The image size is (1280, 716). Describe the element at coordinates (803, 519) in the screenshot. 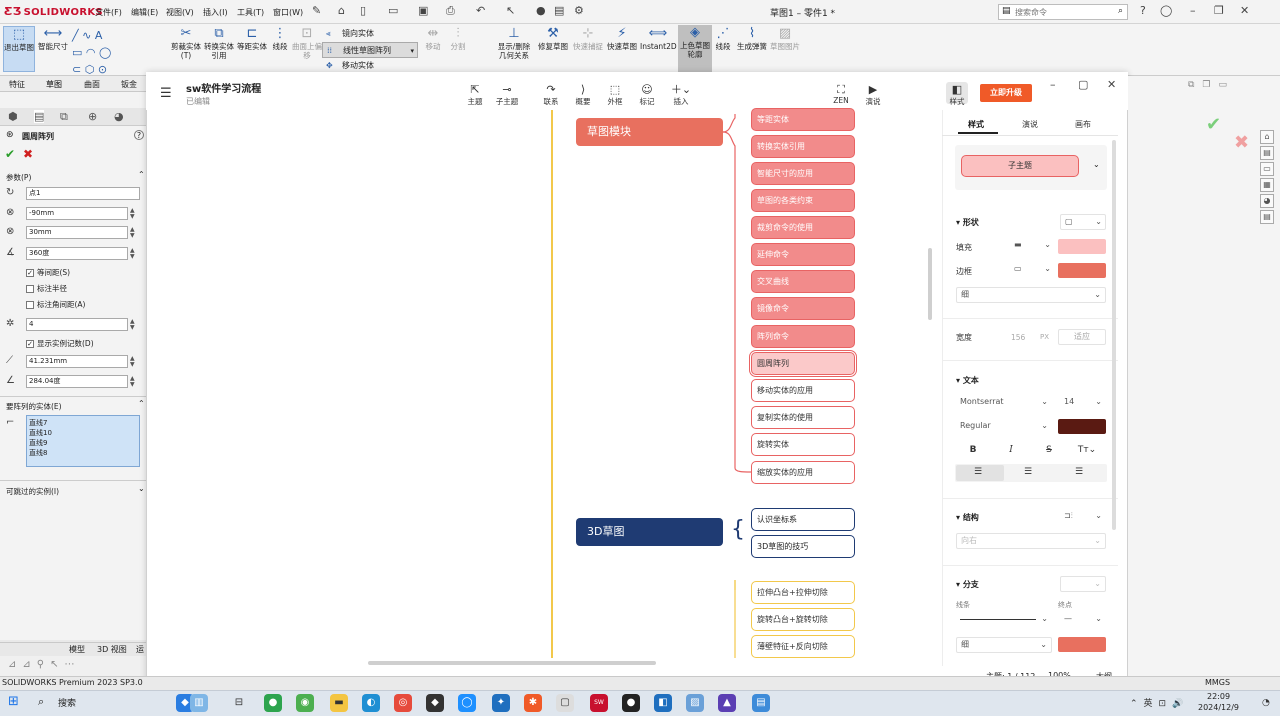

I see `subtopic-coordinate: 认识坐标系` at that location.